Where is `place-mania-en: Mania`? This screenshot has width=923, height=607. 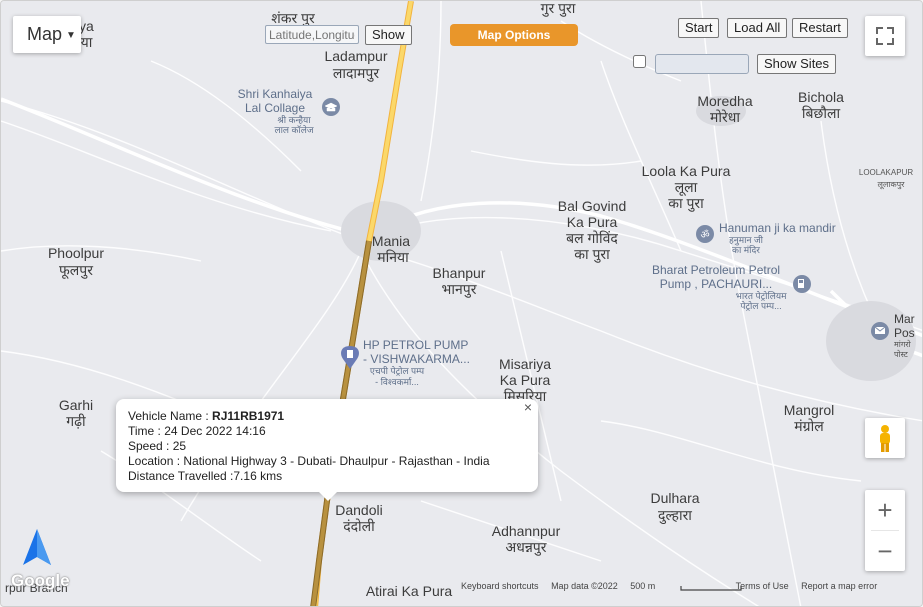 place-mania-en: Mania is located at coordinates (391, 241).